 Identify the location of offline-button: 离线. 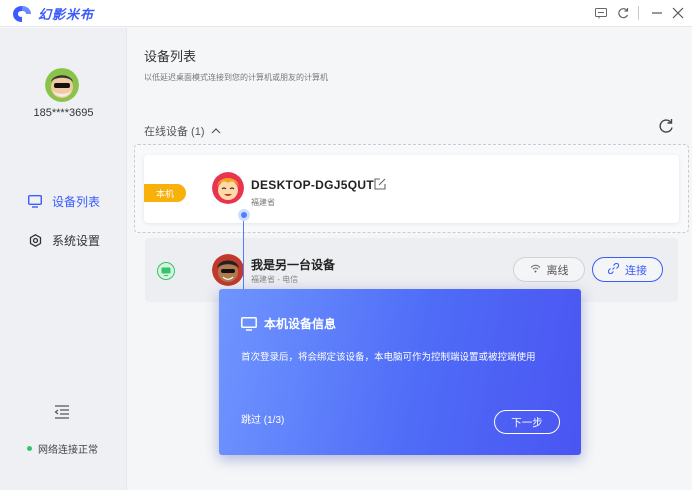
(549, 269).